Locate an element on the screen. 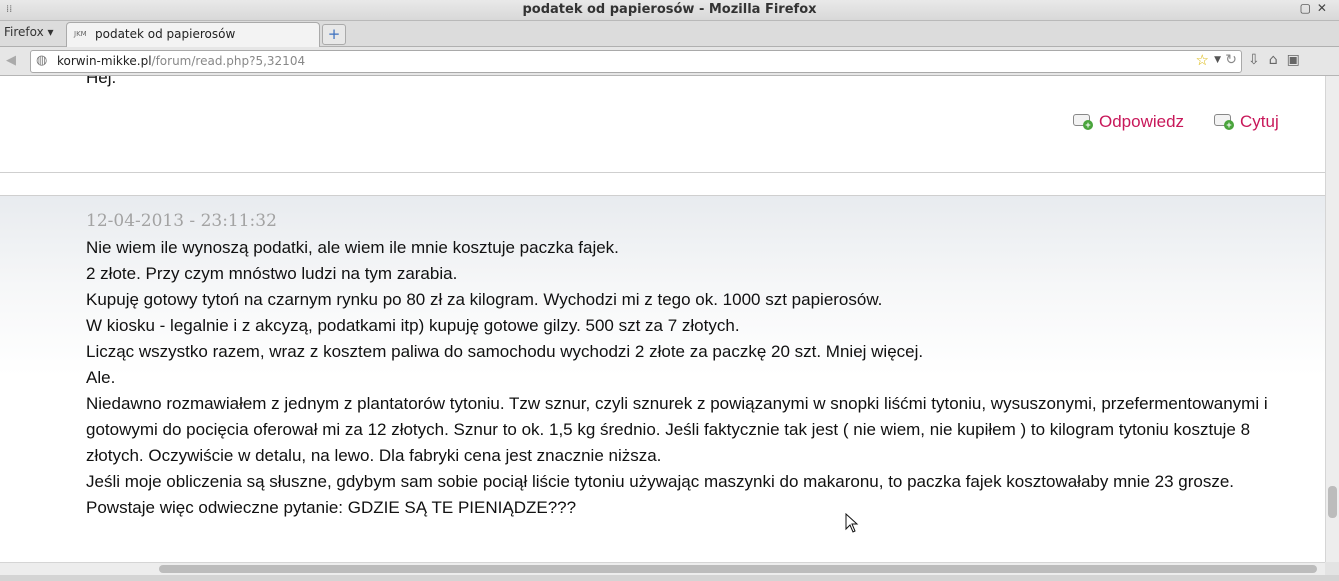 The height and width of the screenshot is (581, 1339). home-icon: ⌂ is located at coordinates (1273, 60).